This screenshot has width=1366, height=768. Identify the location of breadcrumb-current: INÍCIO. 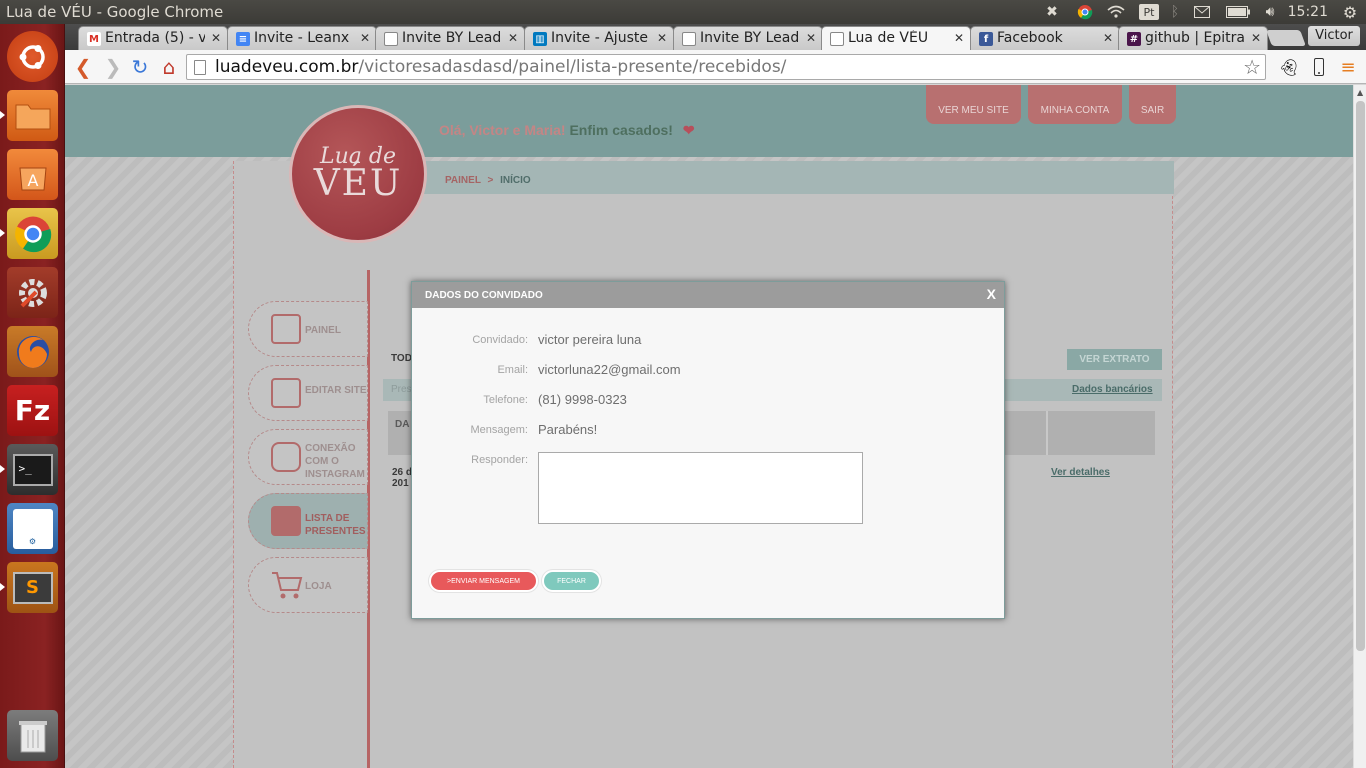
(515, 180).